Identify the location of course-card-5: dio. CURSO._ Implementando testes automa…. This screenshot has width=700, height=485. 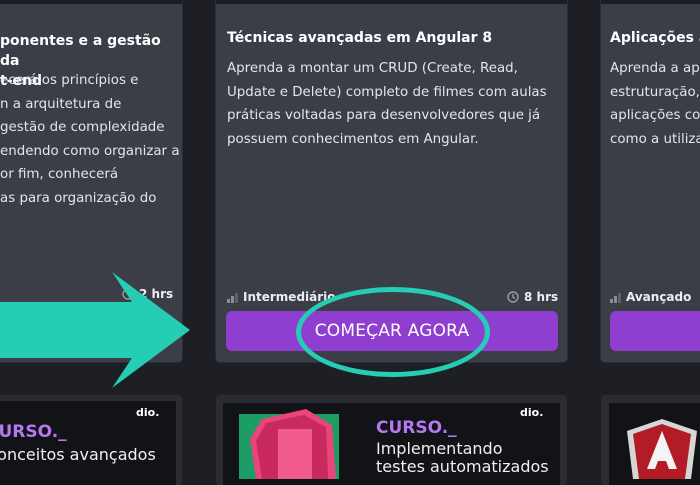
(391, 440).